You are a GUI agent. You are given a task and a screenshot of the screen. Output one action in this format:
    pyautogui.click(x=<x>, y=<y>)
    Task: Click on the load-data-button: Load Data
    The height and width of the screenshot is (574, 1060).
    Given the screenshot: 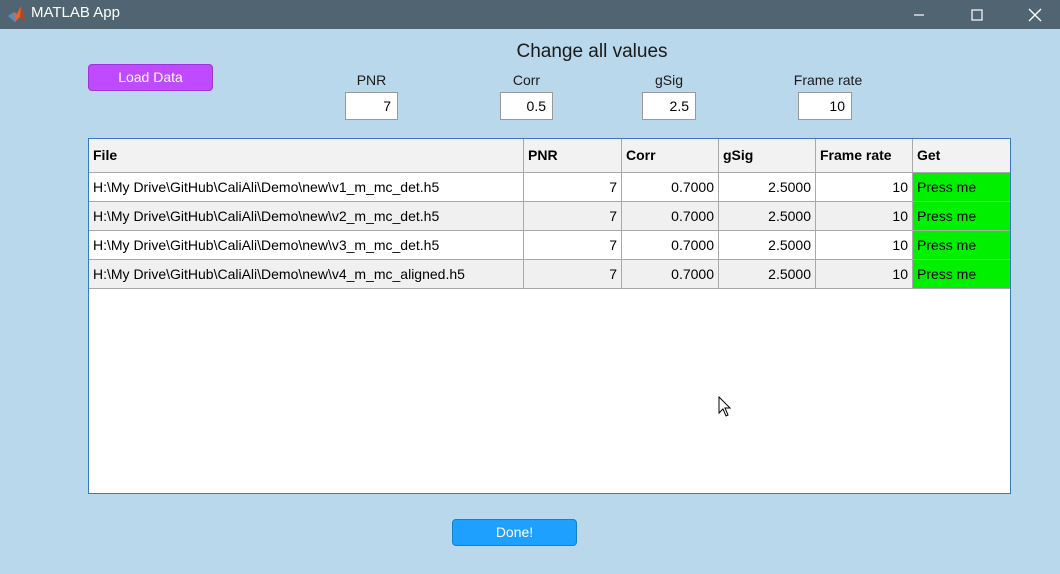 What is the action you would take?
    pyautogui.click(x=150, y=77)
    